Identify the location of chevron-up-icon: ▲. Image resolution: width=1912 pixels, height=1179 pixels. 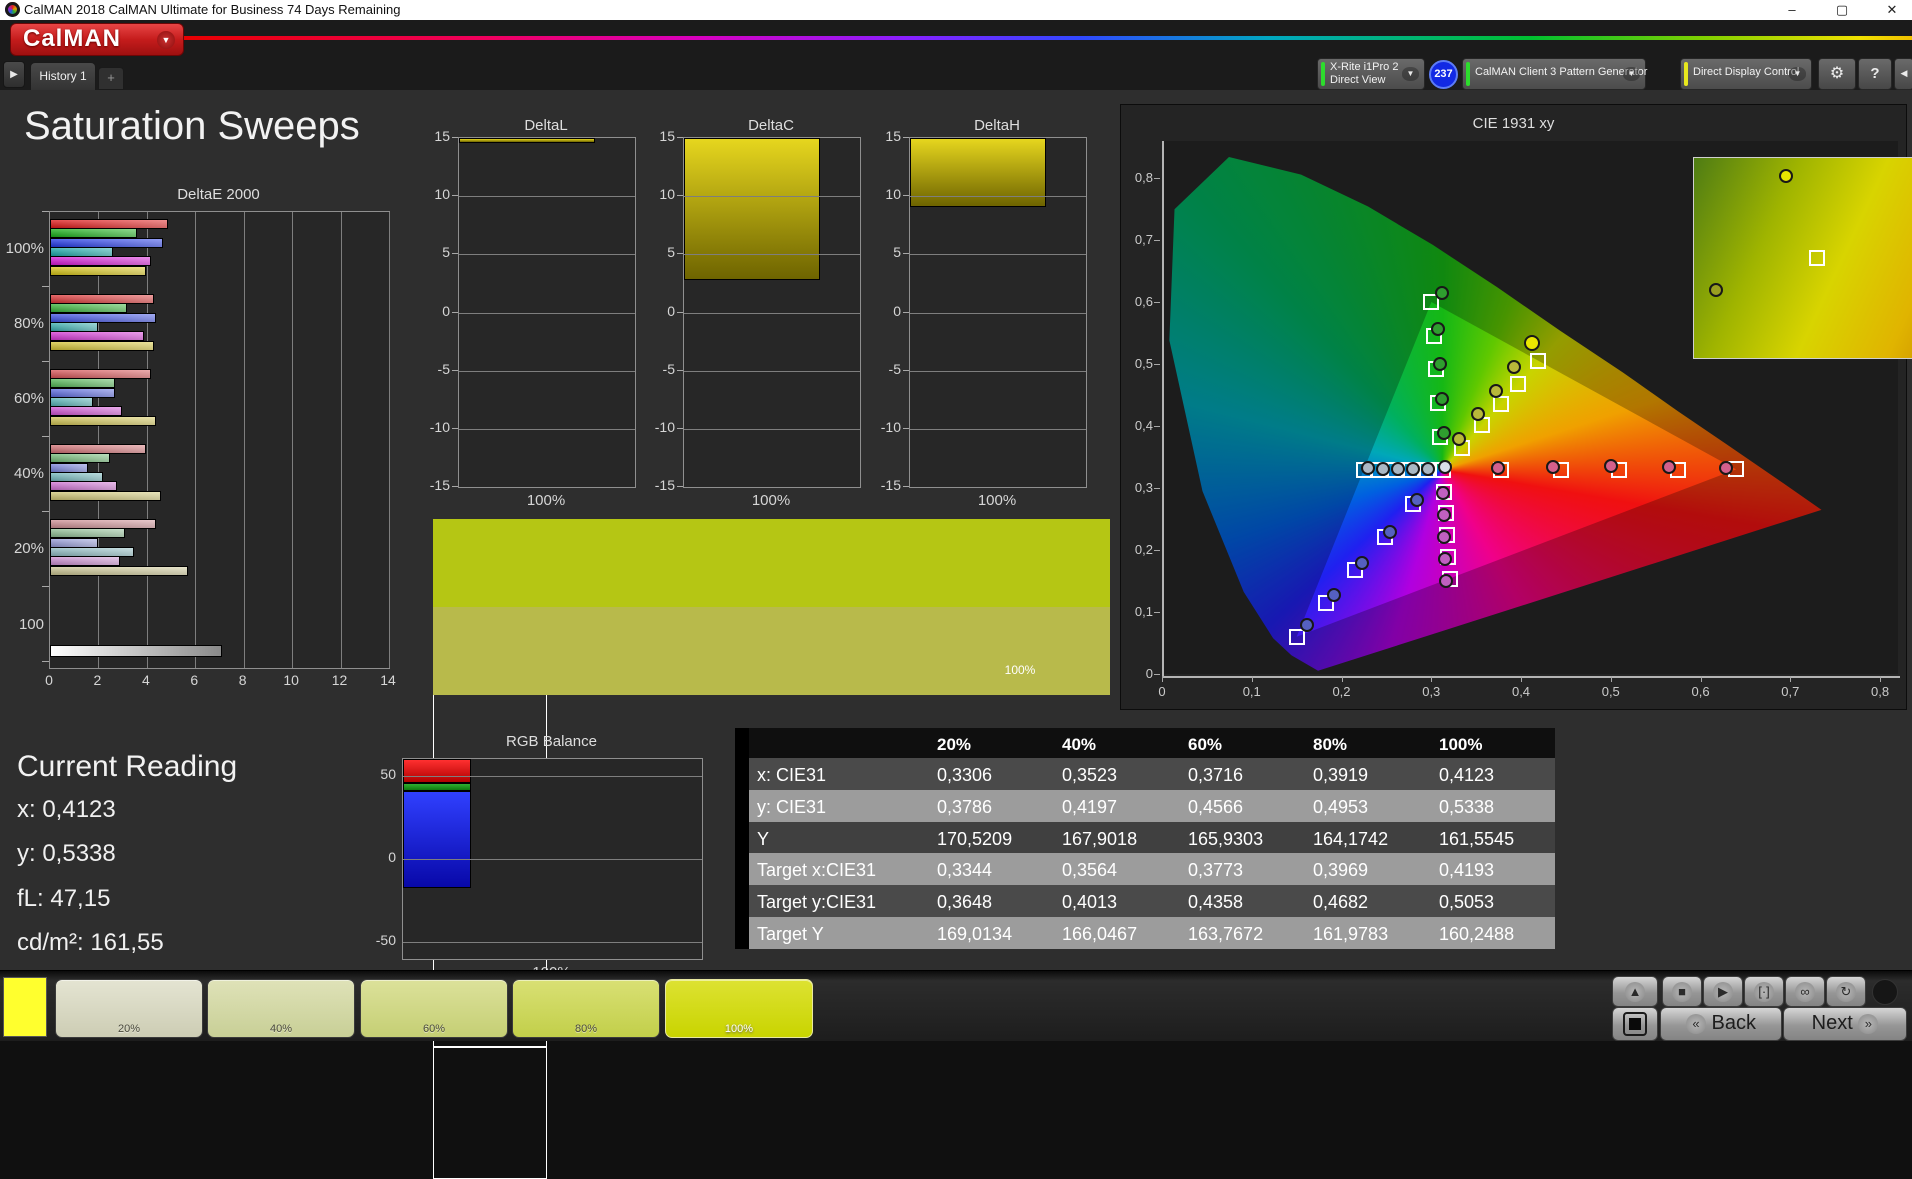
(1635, 991).